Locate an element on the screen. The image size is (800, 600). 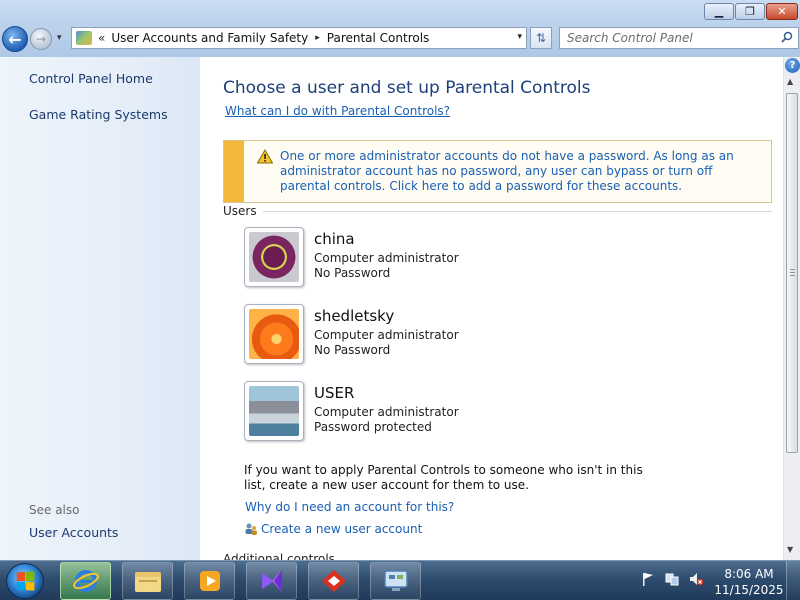
maximize-button: ❐ is located at coordinates (750, 11).